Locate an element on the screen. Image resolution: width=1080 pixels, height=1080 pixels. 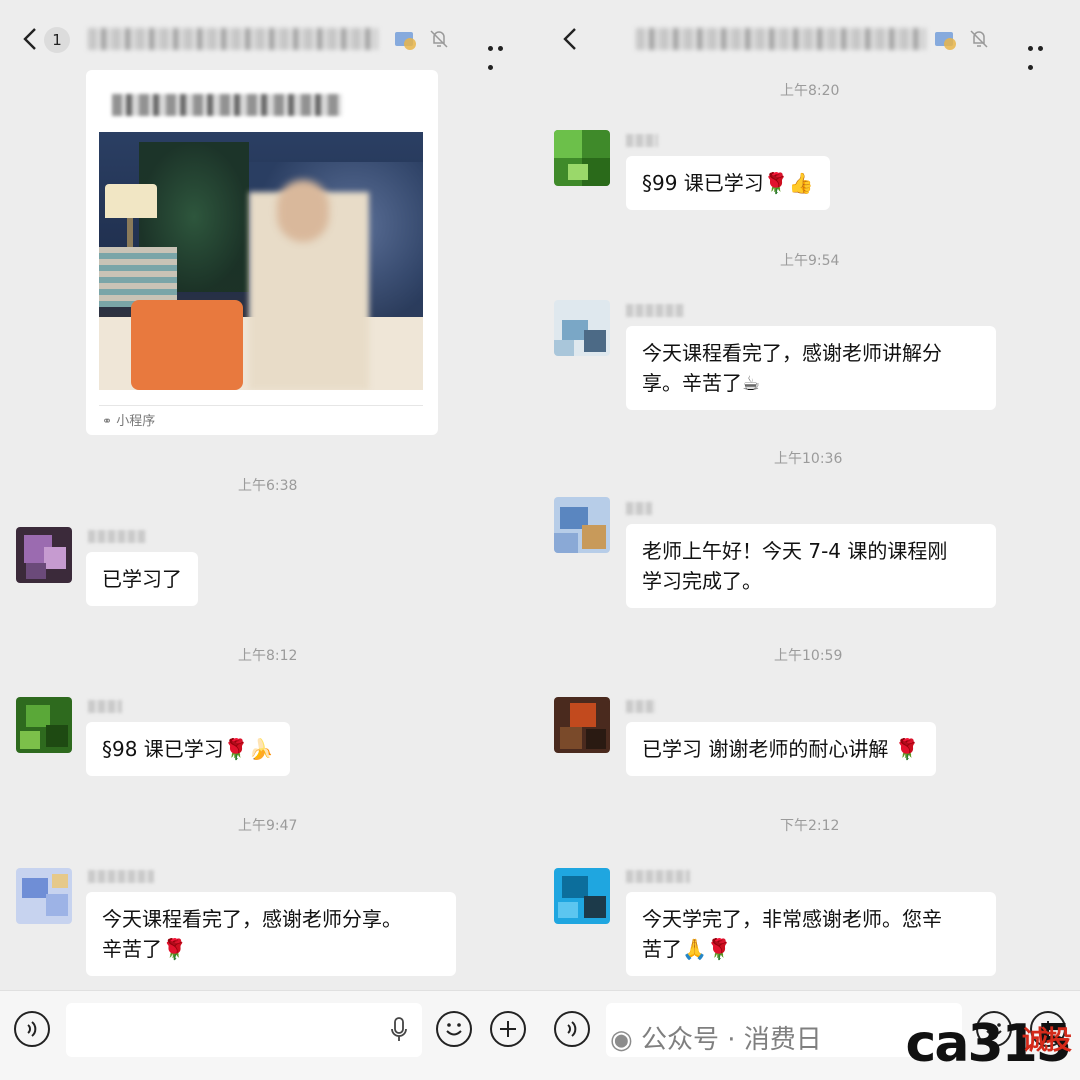
message-bubble: §99 课已学习🌹👍 is located at coordinates (728, 183).